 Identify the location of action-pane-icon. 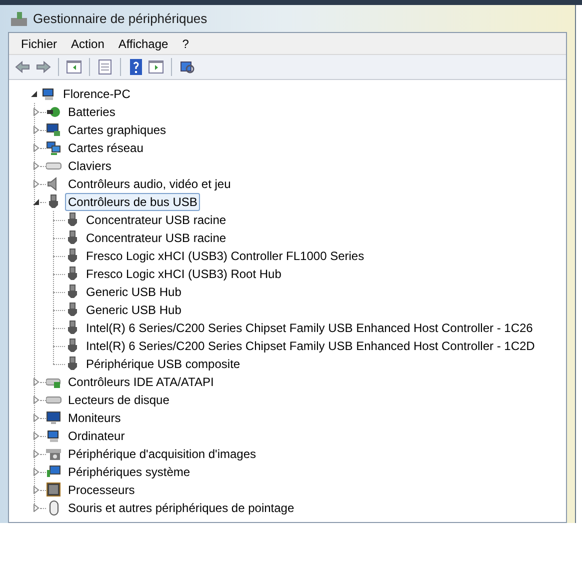
(156, 67).